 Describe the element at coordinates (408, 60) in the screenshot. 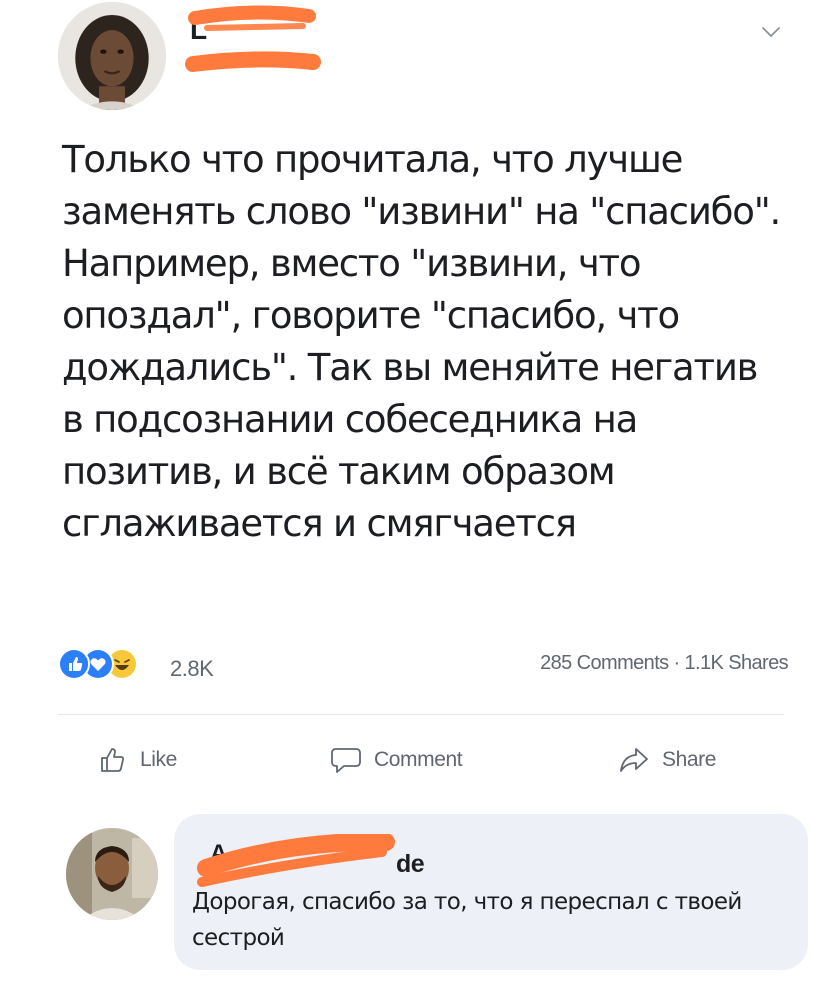

I see `post-header: L` at that location.